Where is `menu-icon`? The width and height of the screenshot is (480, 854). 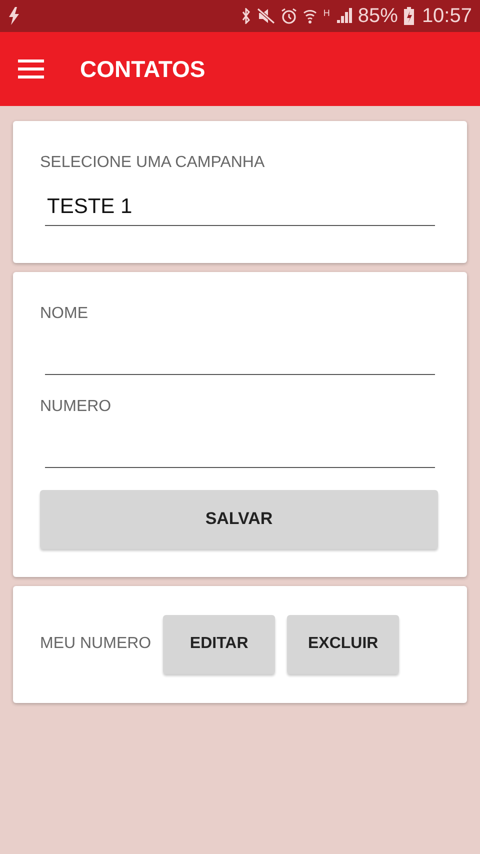 menu-icon is located at coordinates (31, 68).